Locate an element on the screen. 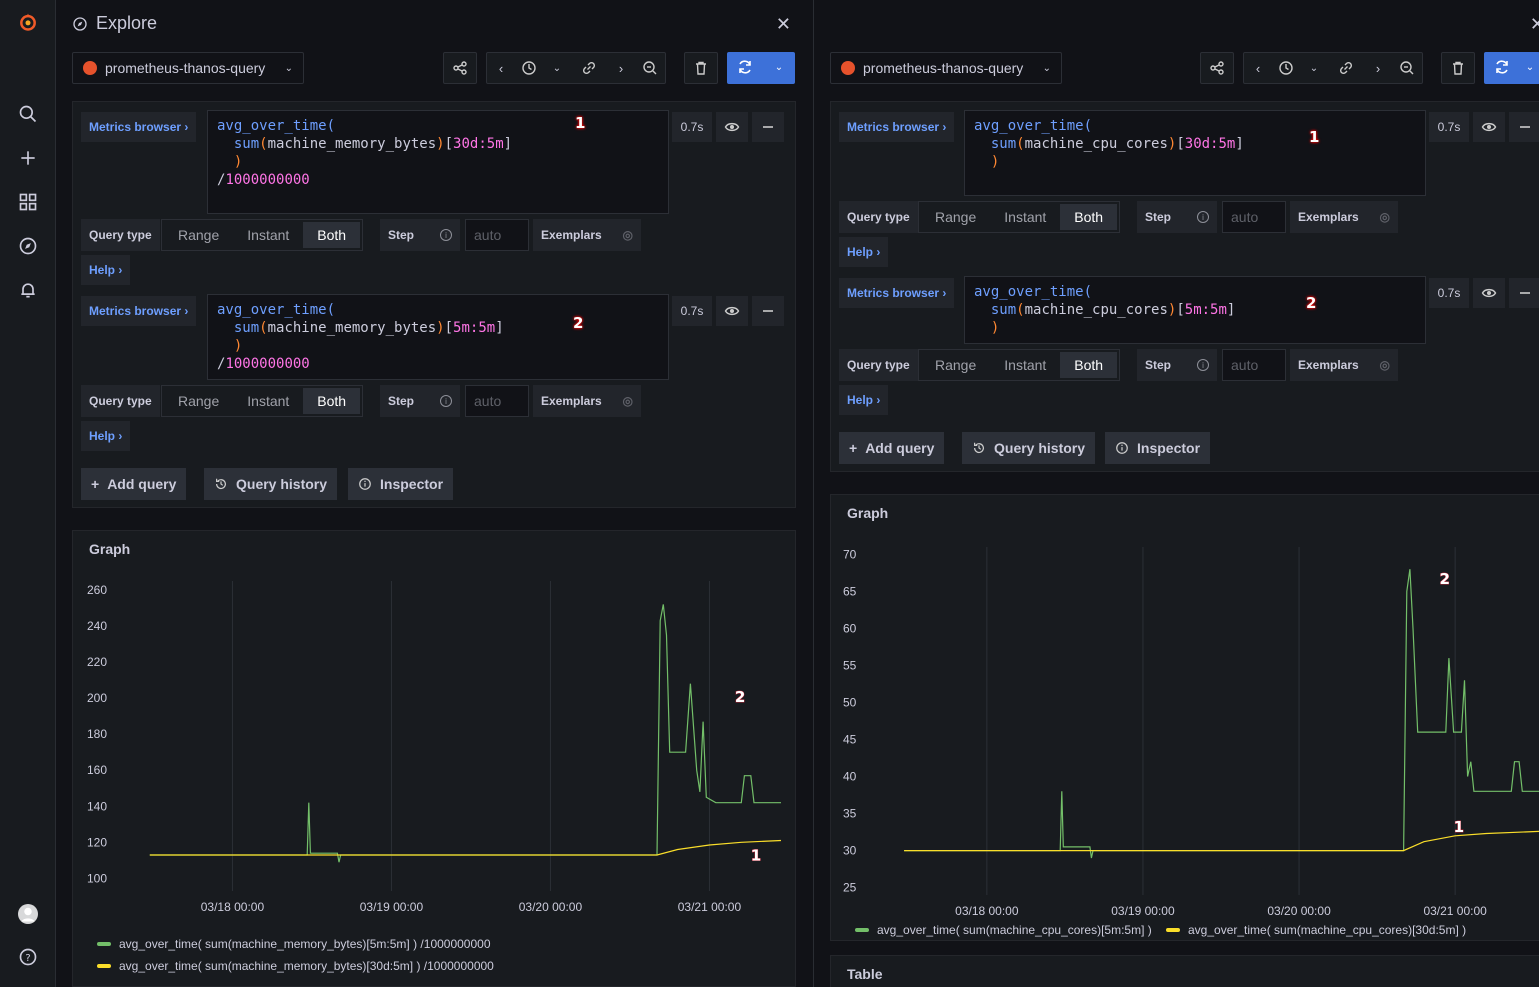 This screenshot has height=987, width=1539. query-type-label: Query type is located at coordinates (878, 365).